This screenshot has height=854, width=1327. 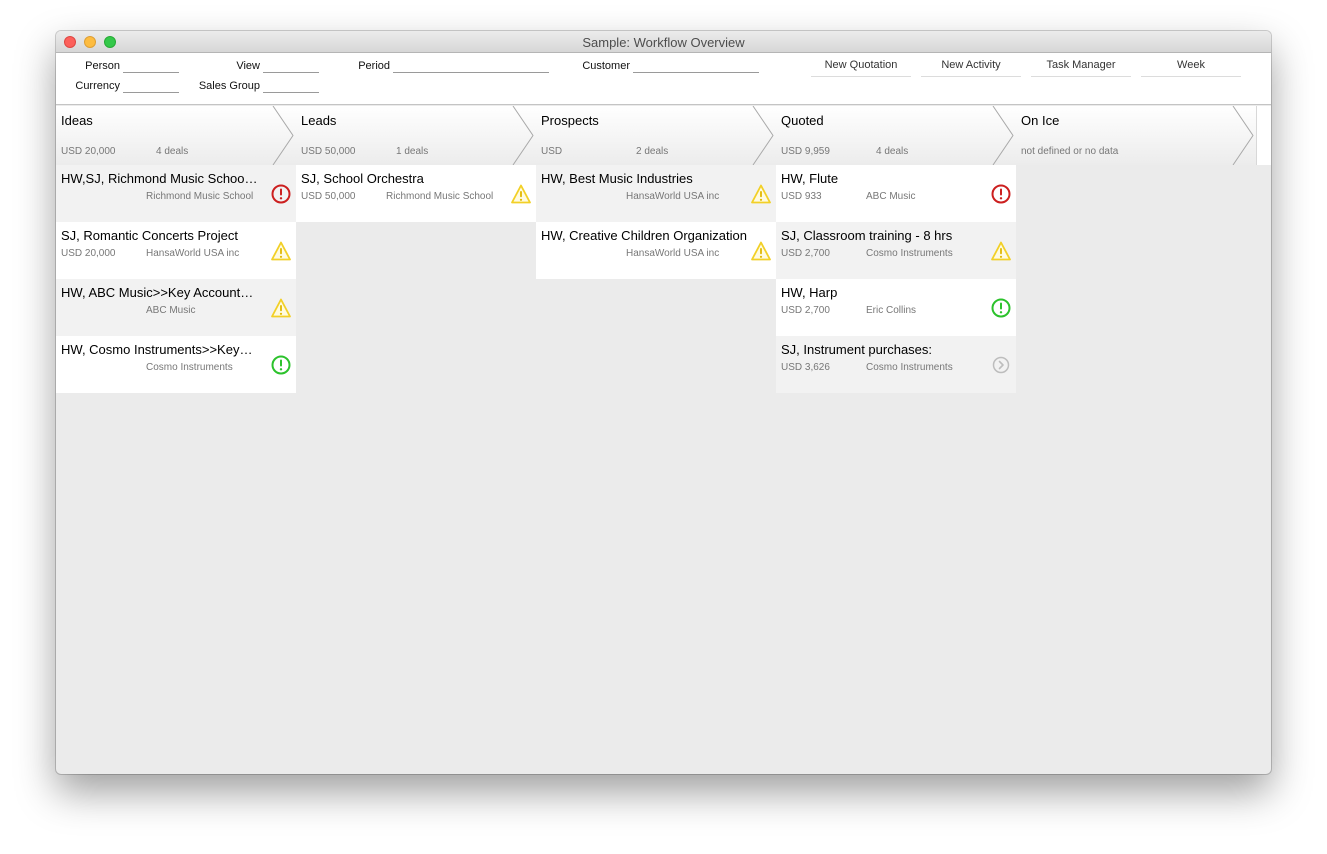 What do you see at coordinates (151, 66) in the screenshot?
I see `person-field` at bounding box center [151, 66].